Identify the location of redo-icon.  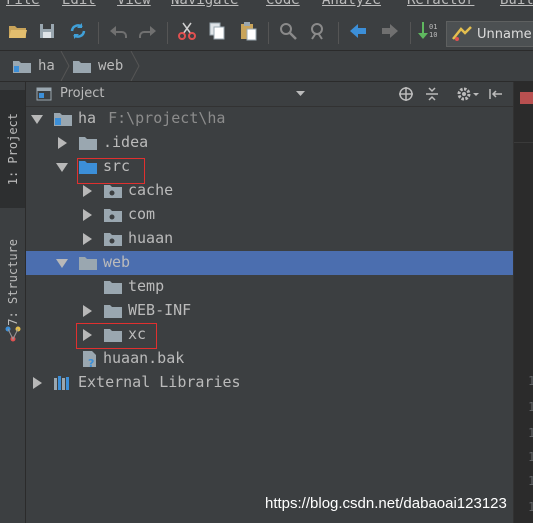
(148, 31).